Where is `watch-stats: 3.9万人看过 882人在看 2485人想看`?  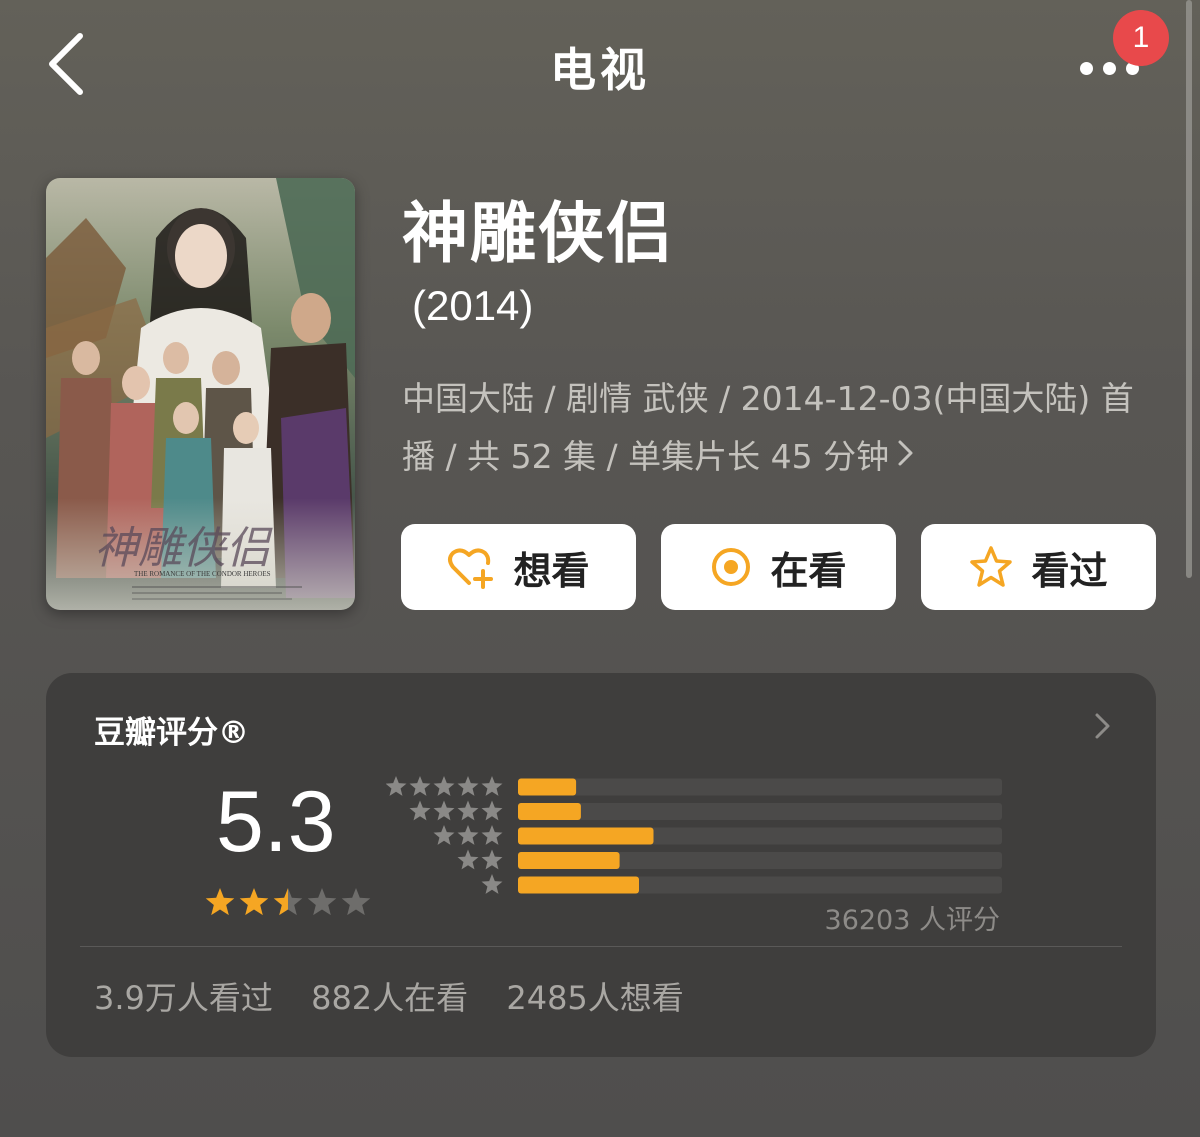
watch-stats: 3.9万人看过 882人在看 2485人想看 is located at coordinates (403, 996).